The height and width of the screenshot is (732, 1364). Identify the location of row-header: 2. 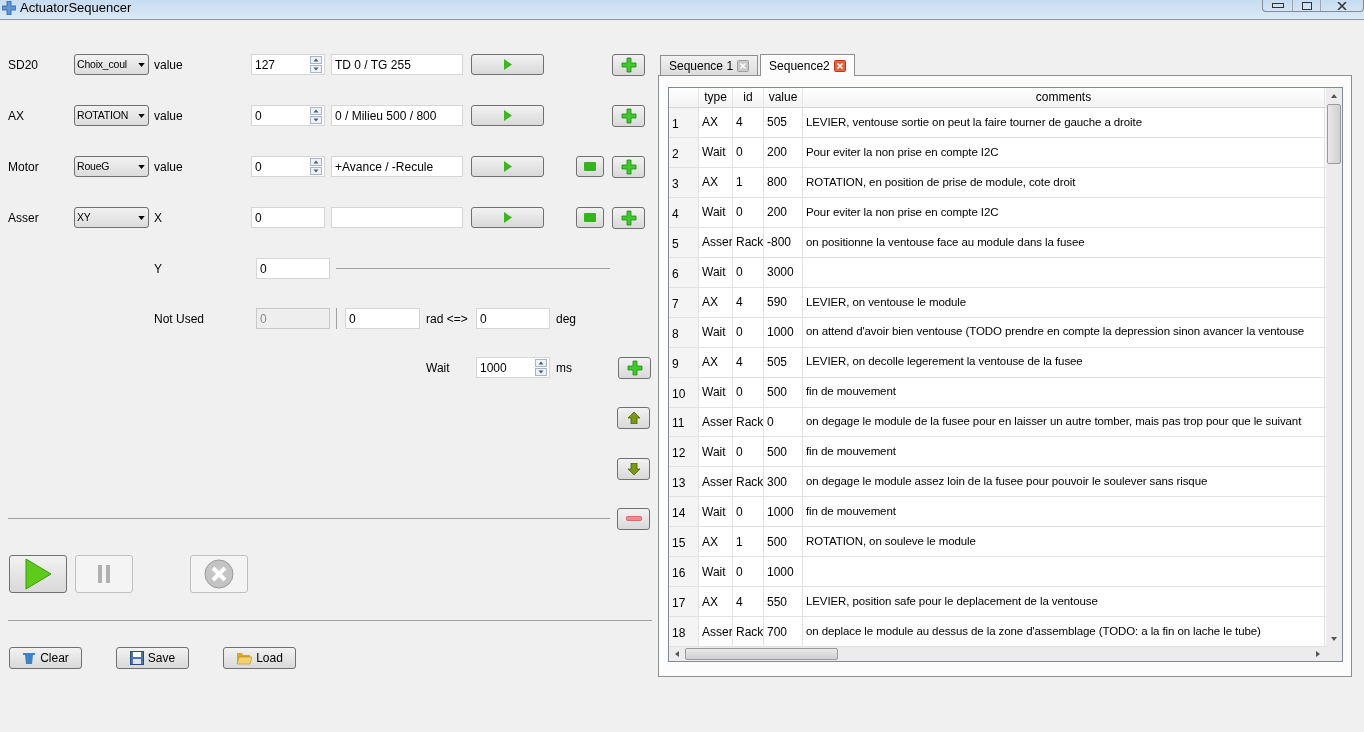
(684, 152).